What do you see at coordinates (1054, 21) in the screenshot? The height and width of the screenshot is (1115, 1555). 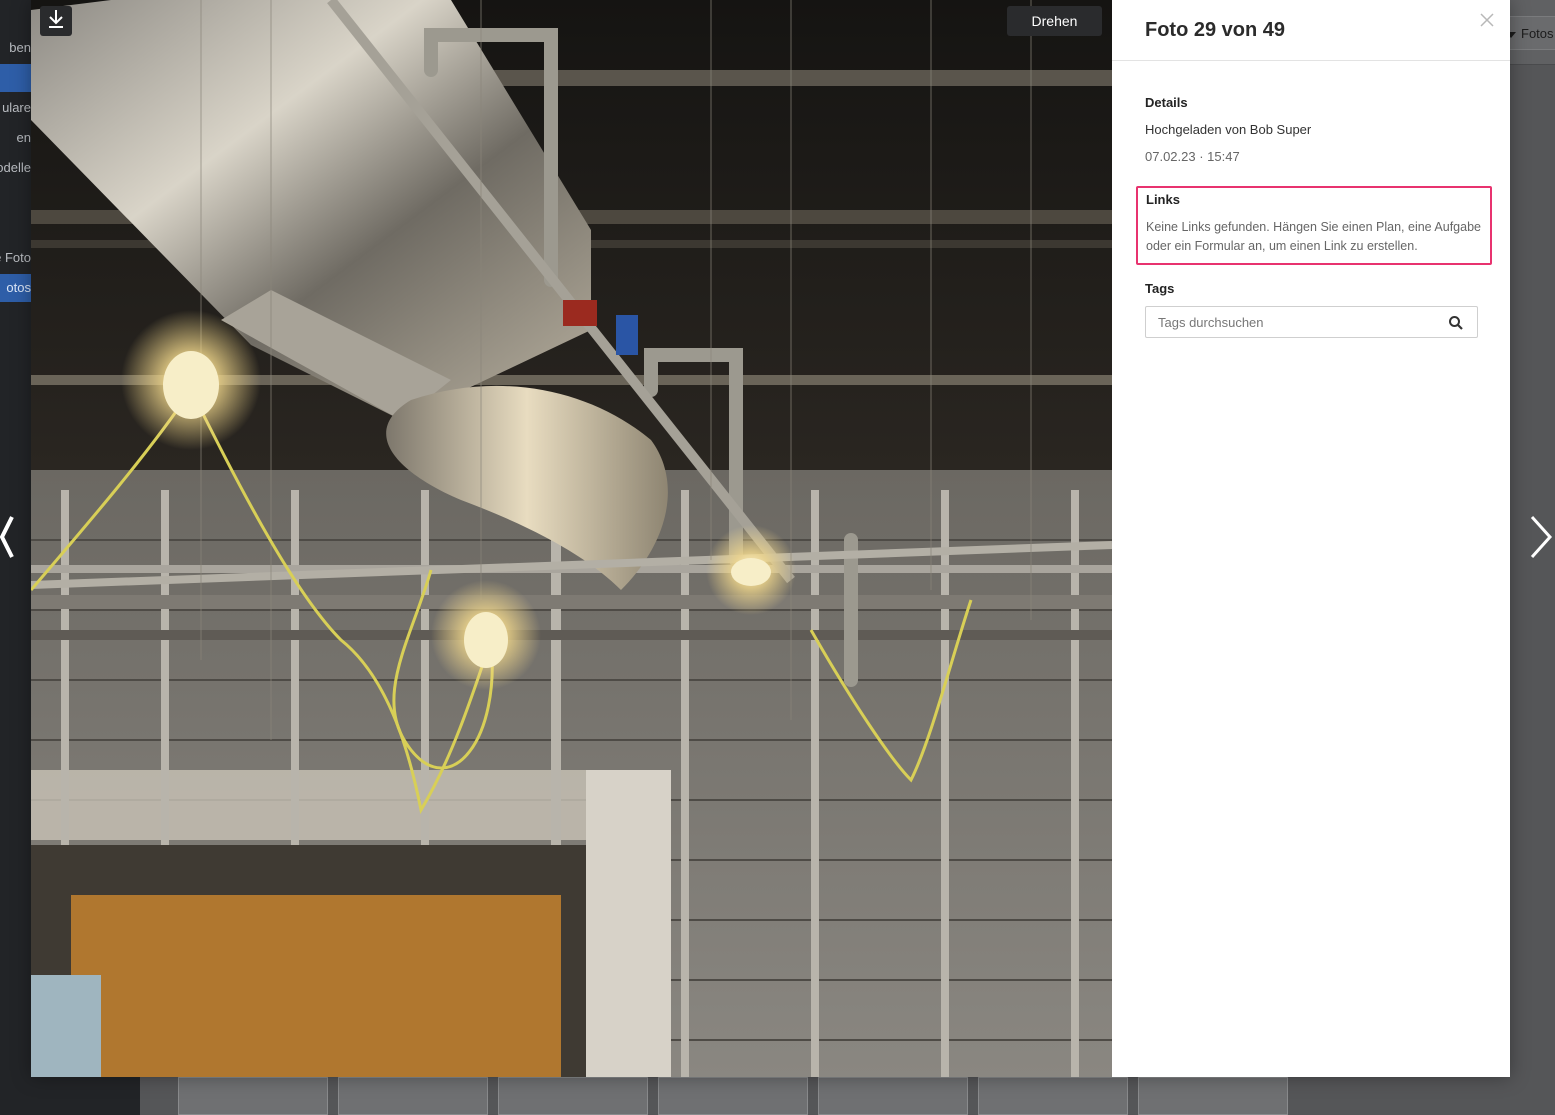 I see `rotate-button: Drehen` at bounding box center [1054, 21].